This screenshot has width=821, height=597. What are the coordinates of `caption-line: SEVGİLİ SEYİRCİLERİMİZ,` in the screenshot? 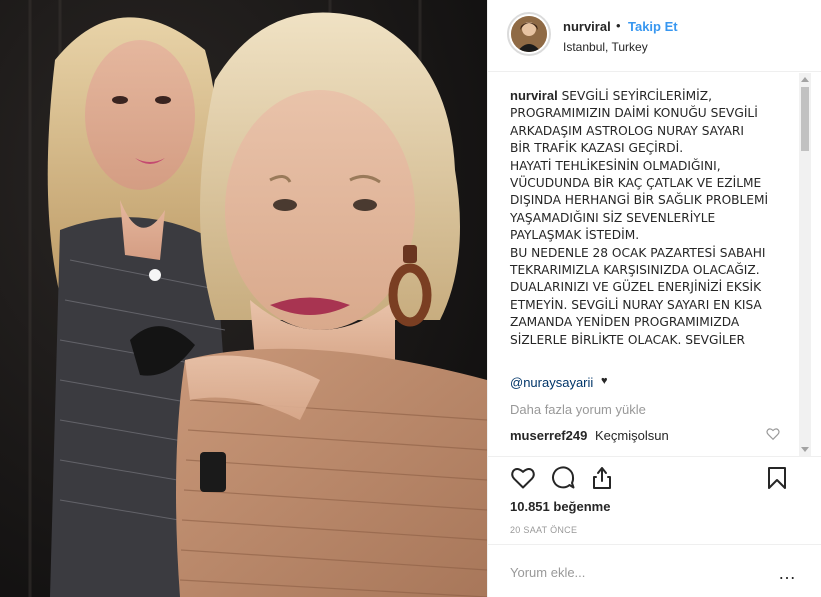 It's located at (636, 96).